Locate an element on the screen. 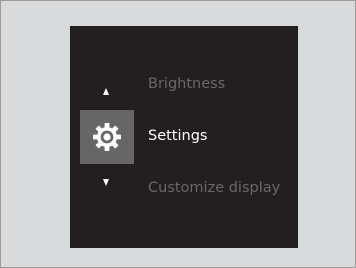  menu-item-settings: Settings is located at coordinates (177, 136).